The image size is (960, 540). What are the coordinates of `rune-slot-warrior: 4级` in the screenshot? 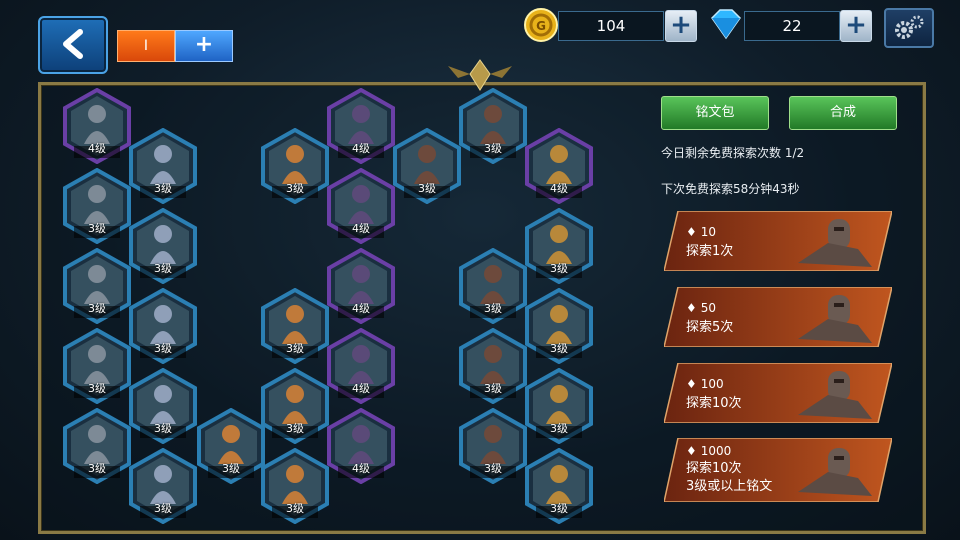 It's located at (559, 166).